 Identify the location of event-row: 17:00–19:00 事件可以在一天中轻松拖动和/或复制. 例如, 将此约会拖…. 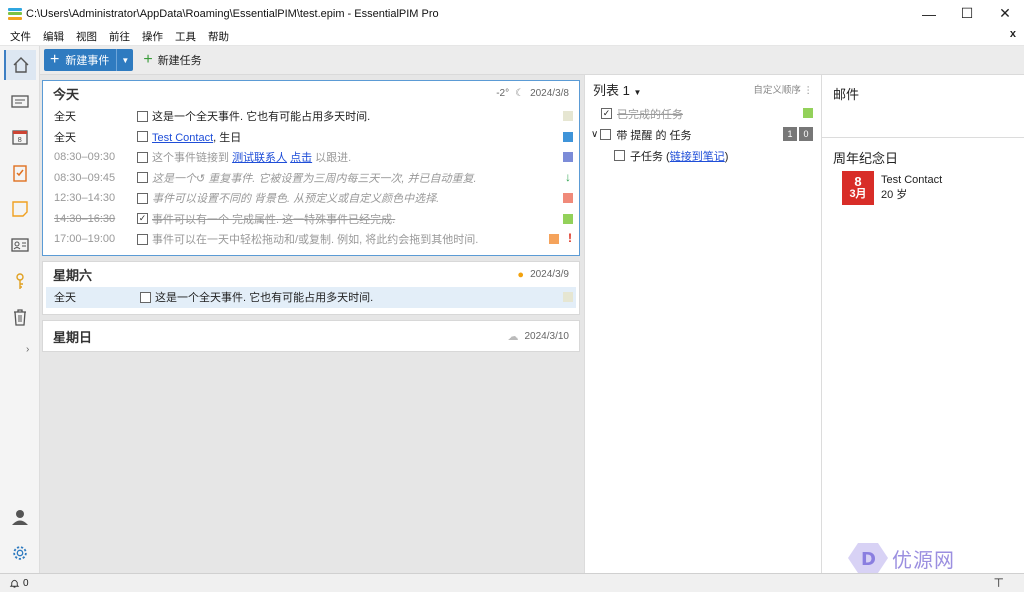
(311, 239).